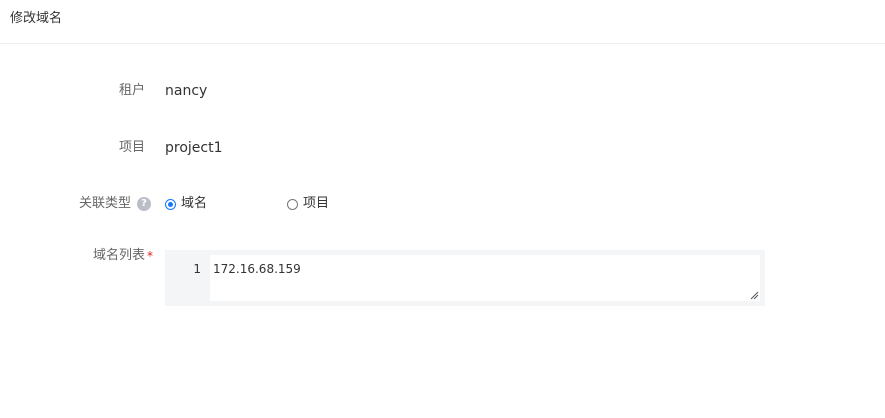  What do you see at coordinates (118, 255) in the screenshot?
I see `domain-list-label: 域名列表` at bounding box center [118, 255].